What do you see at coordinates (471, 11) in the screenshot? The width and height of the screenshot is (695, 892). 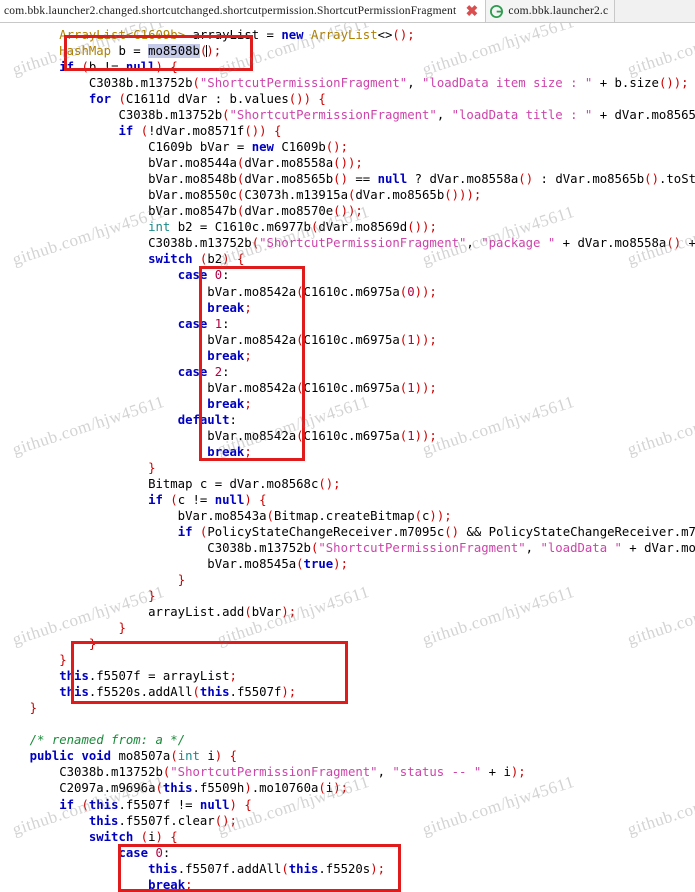 I see `close-icon: ✖` at bounding box center [471, 11].